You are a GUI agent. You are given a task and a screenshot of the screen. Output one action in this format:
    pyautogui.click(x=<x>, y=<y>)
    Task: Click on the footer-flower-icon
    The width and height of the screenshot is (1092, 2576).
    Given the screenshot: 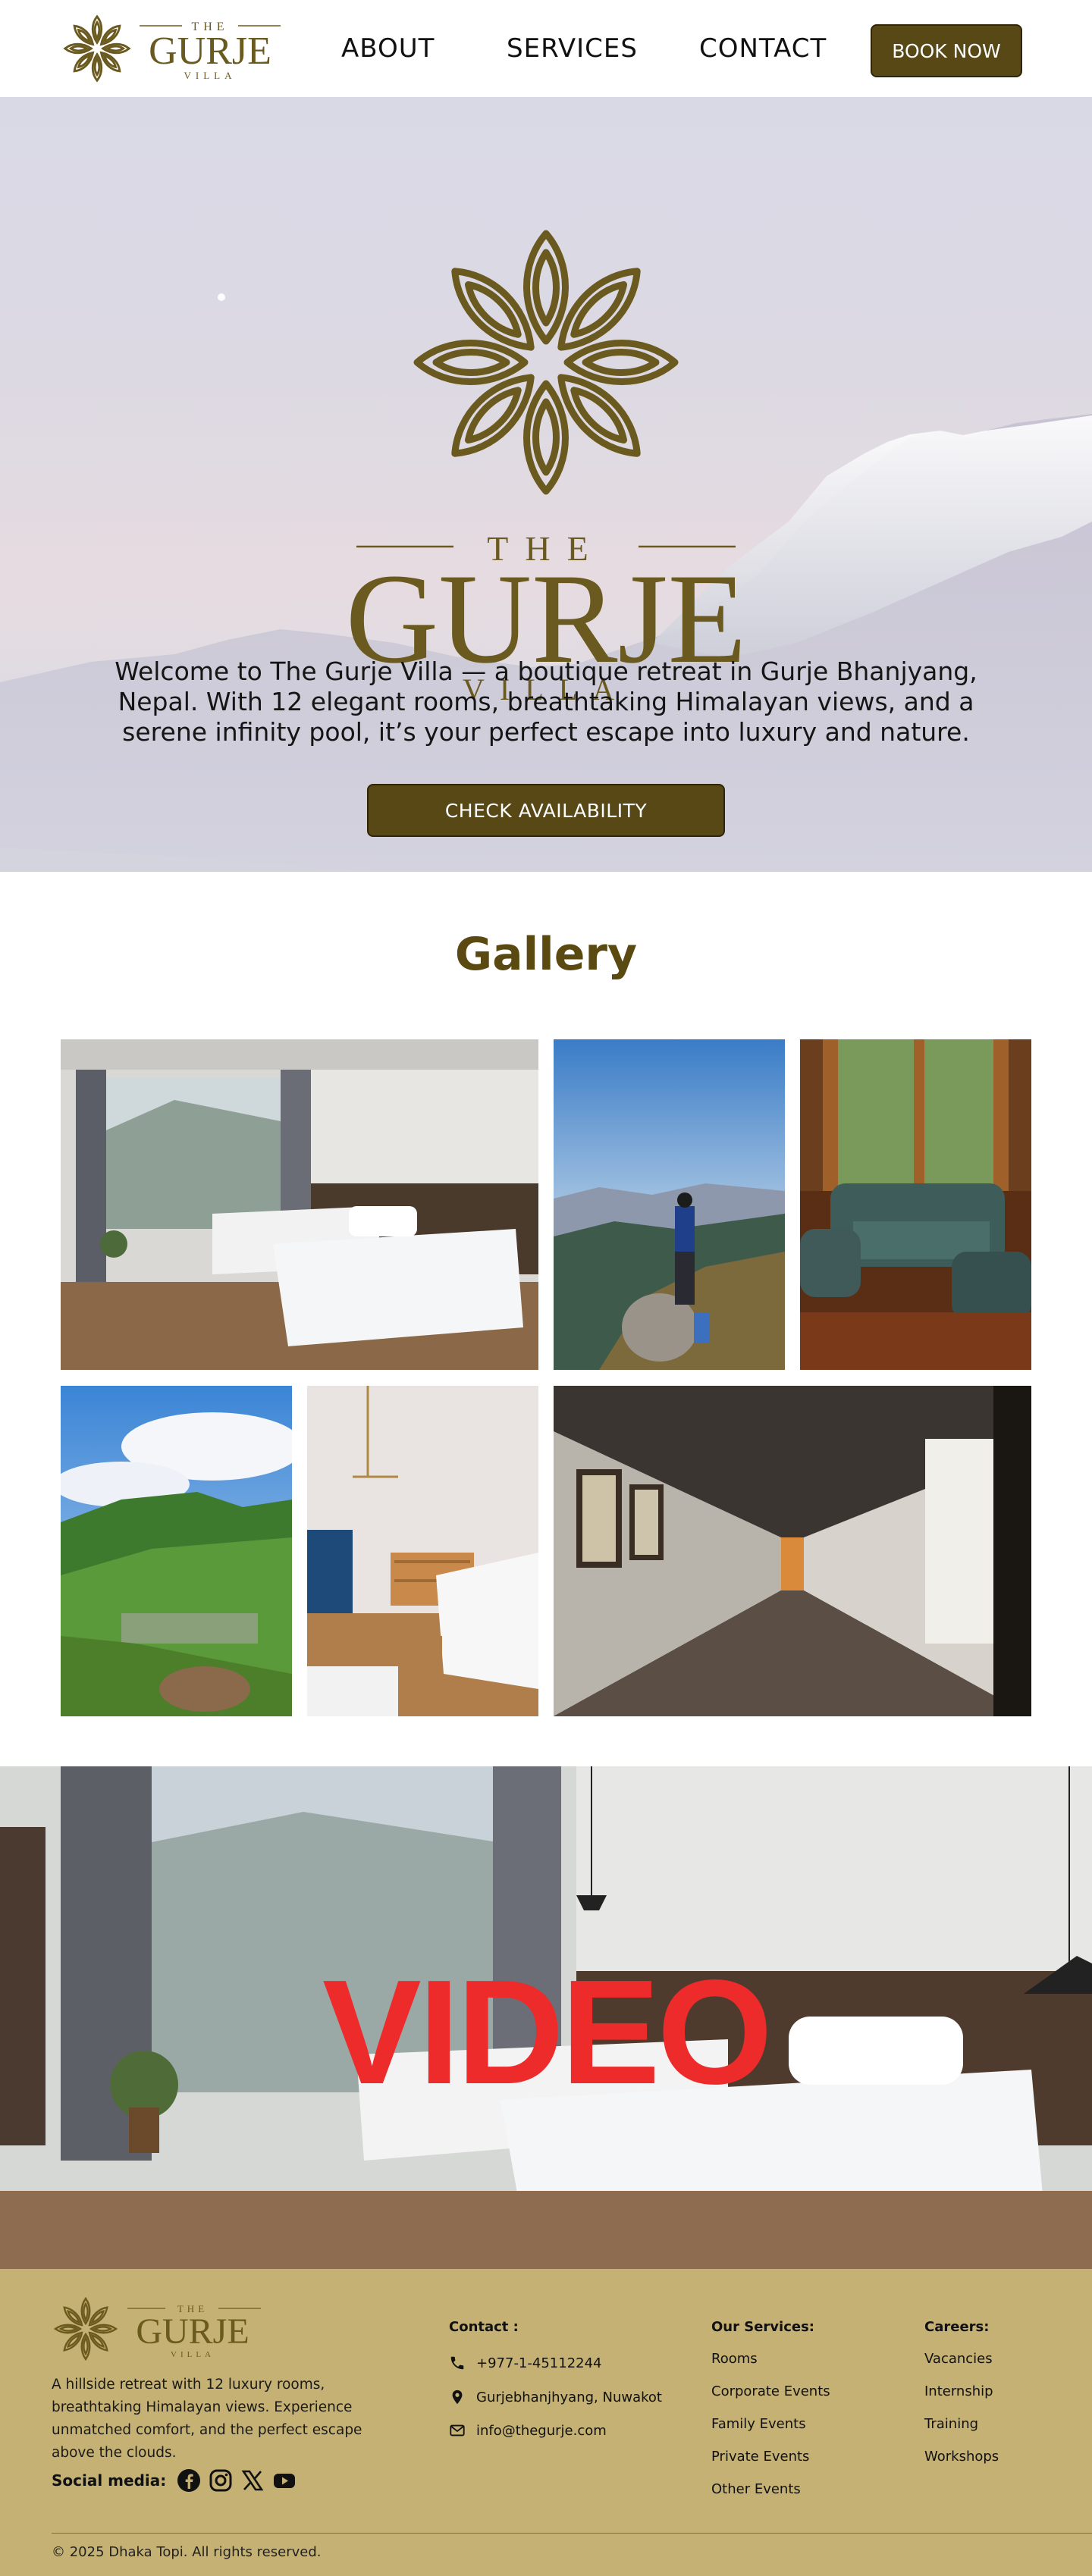 What is the action you would take?
    pyautogui.click(x=86, y=2328)
    